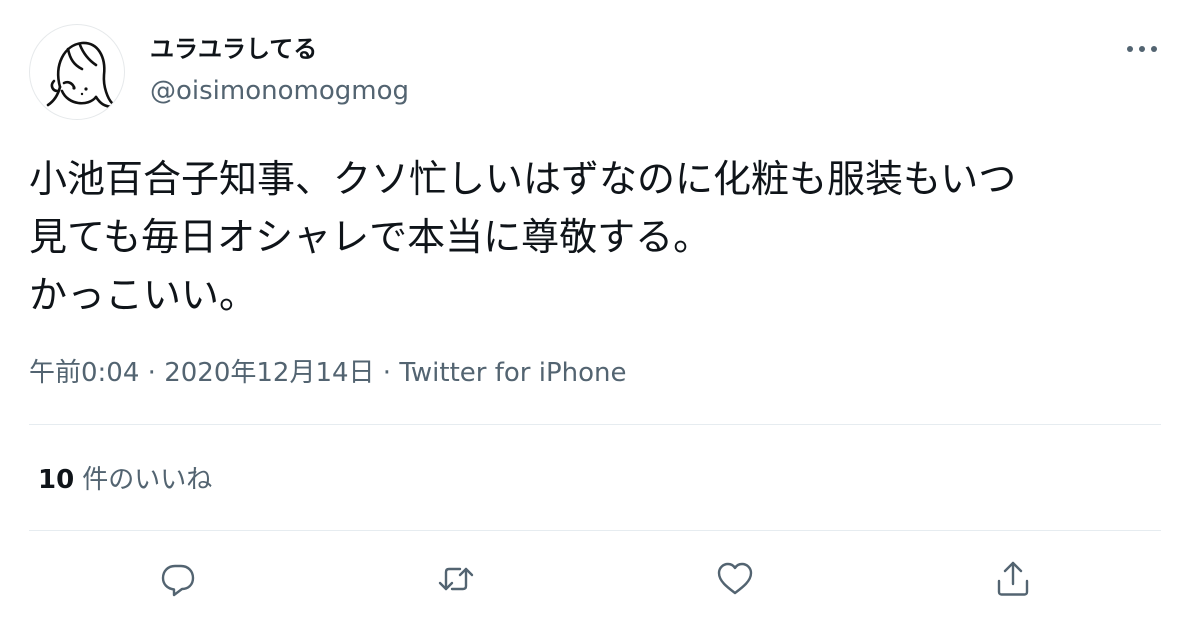 The width and height of the screenshot is (1200, 620). I want to click on user-handle: @oisimonomogmog, so click(279, 91).